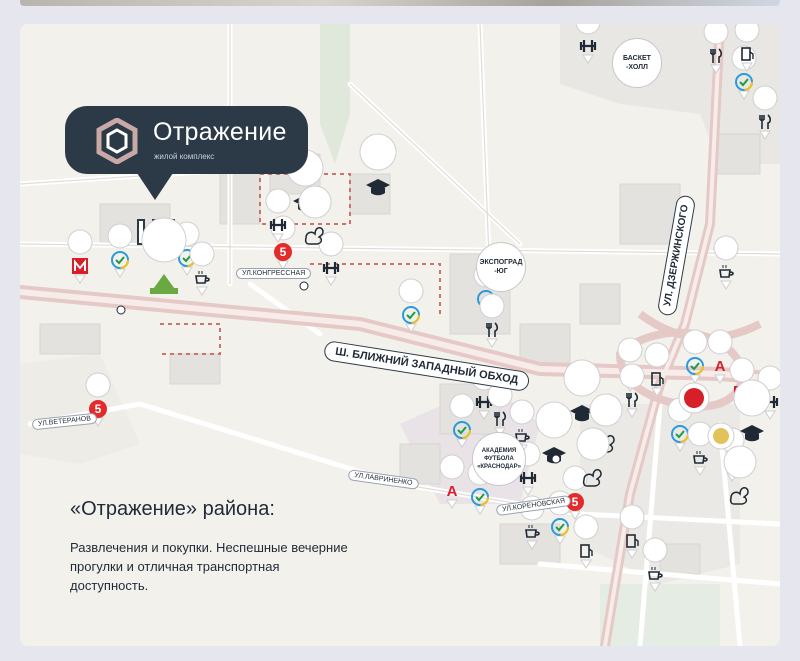 The image size is (800, 661). I want to click on complex-logo-bubble: Отражение жилой комплекс, so click(186, 140).